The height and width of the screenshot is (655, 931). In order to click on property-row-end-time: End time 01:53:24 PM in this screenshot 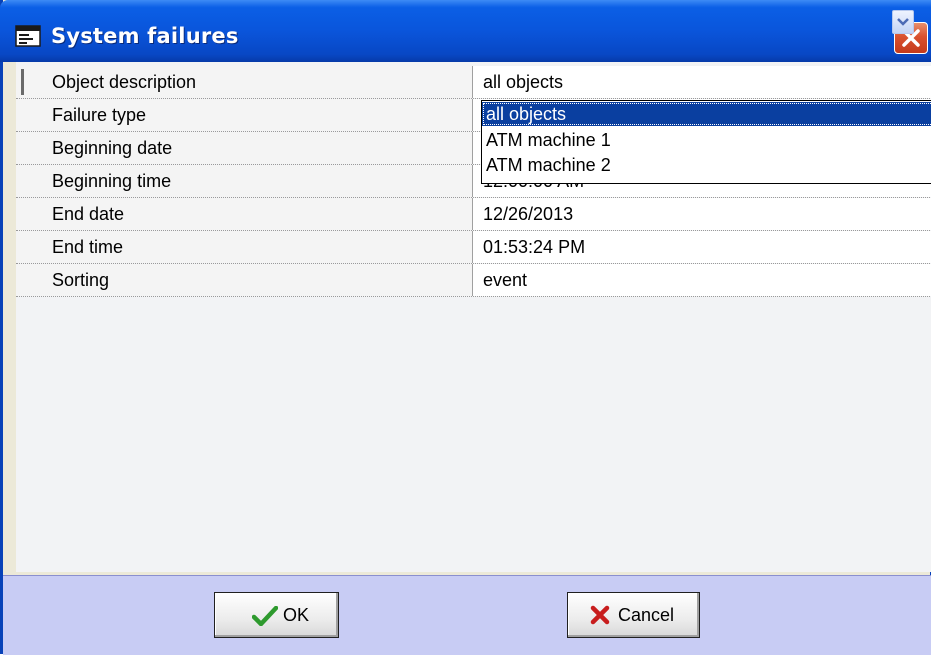, I will do `click(473, 247)`.